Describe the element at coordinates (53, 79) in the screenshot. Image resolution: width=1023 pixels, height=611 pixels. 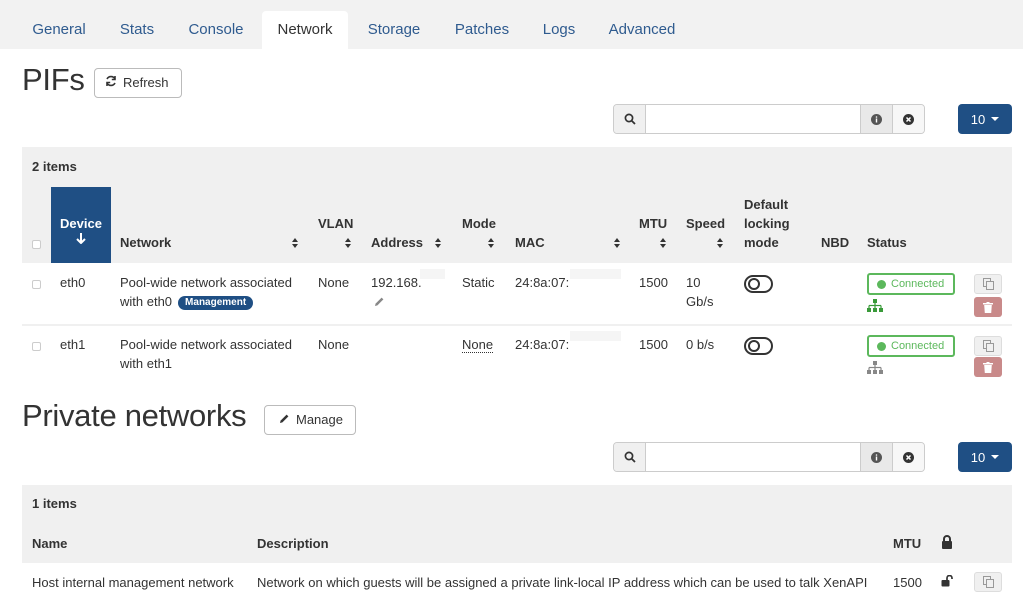
I see `pifs-title: PIFs` at that location.